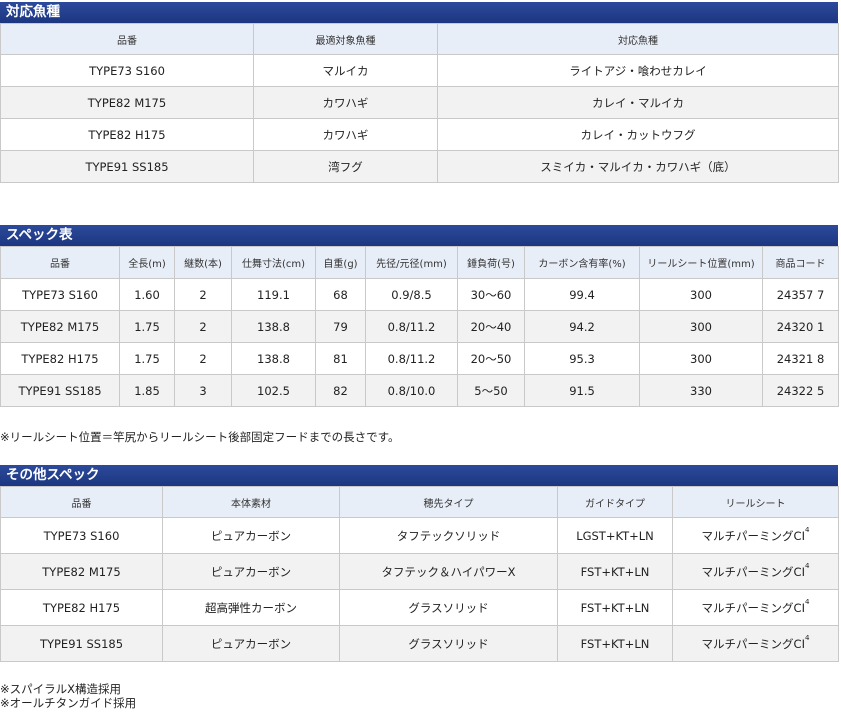 The width and height of the screenshot is (841, 712). I want to click on table-cell: LGST+KT+LN, so click(615, 535).